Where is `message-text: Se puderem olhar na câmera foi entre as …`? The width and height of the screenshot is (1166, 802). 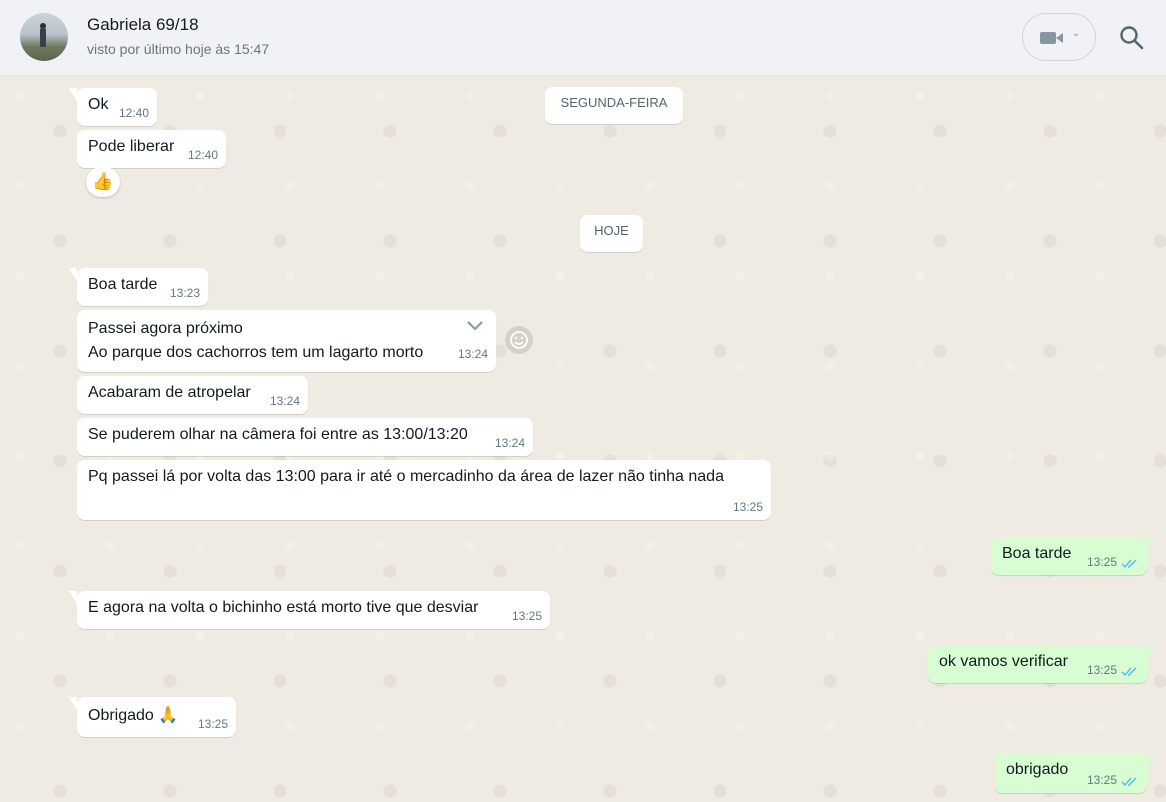 message-text: Se puderem olhar na câmera foi entre as … is located at coordinates (278, 434).